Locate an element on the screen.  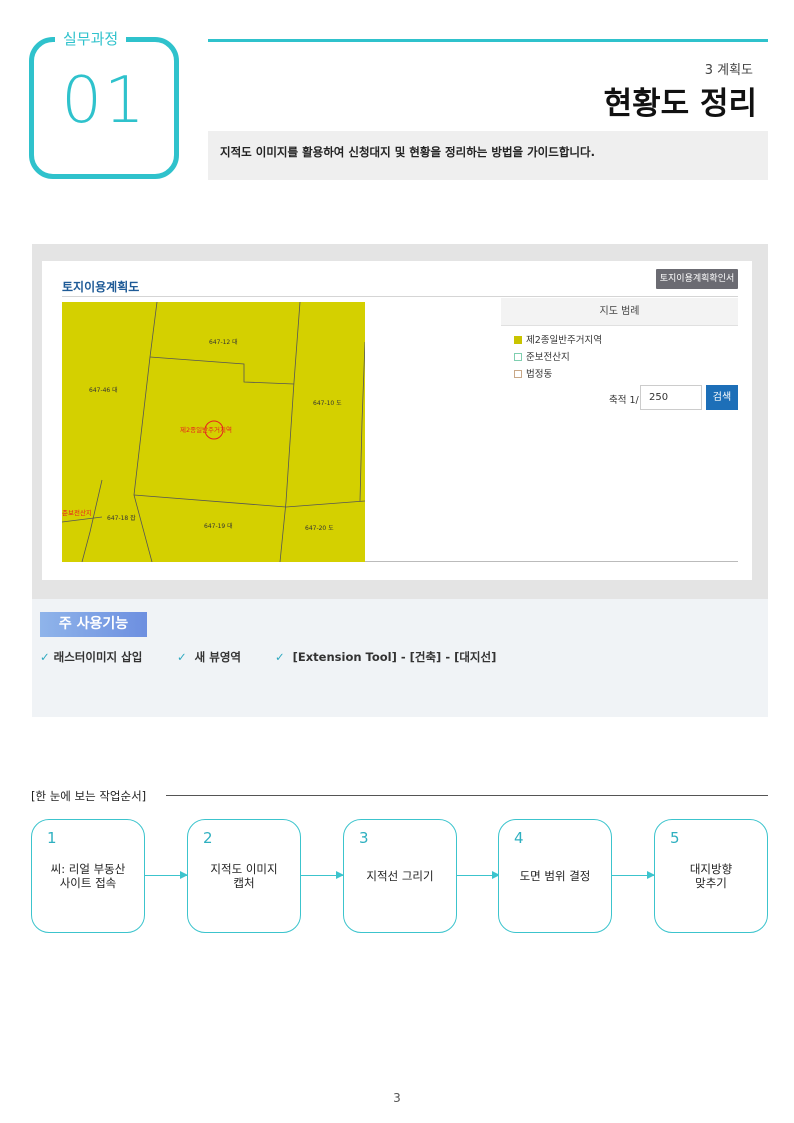
legend-item: 법정동 is located at coordinates (533, 373).